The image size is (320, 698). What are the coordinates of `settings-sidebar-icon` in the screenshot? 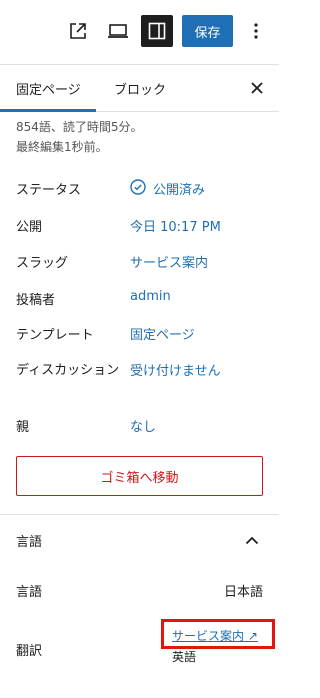 It's located at (157, 31).